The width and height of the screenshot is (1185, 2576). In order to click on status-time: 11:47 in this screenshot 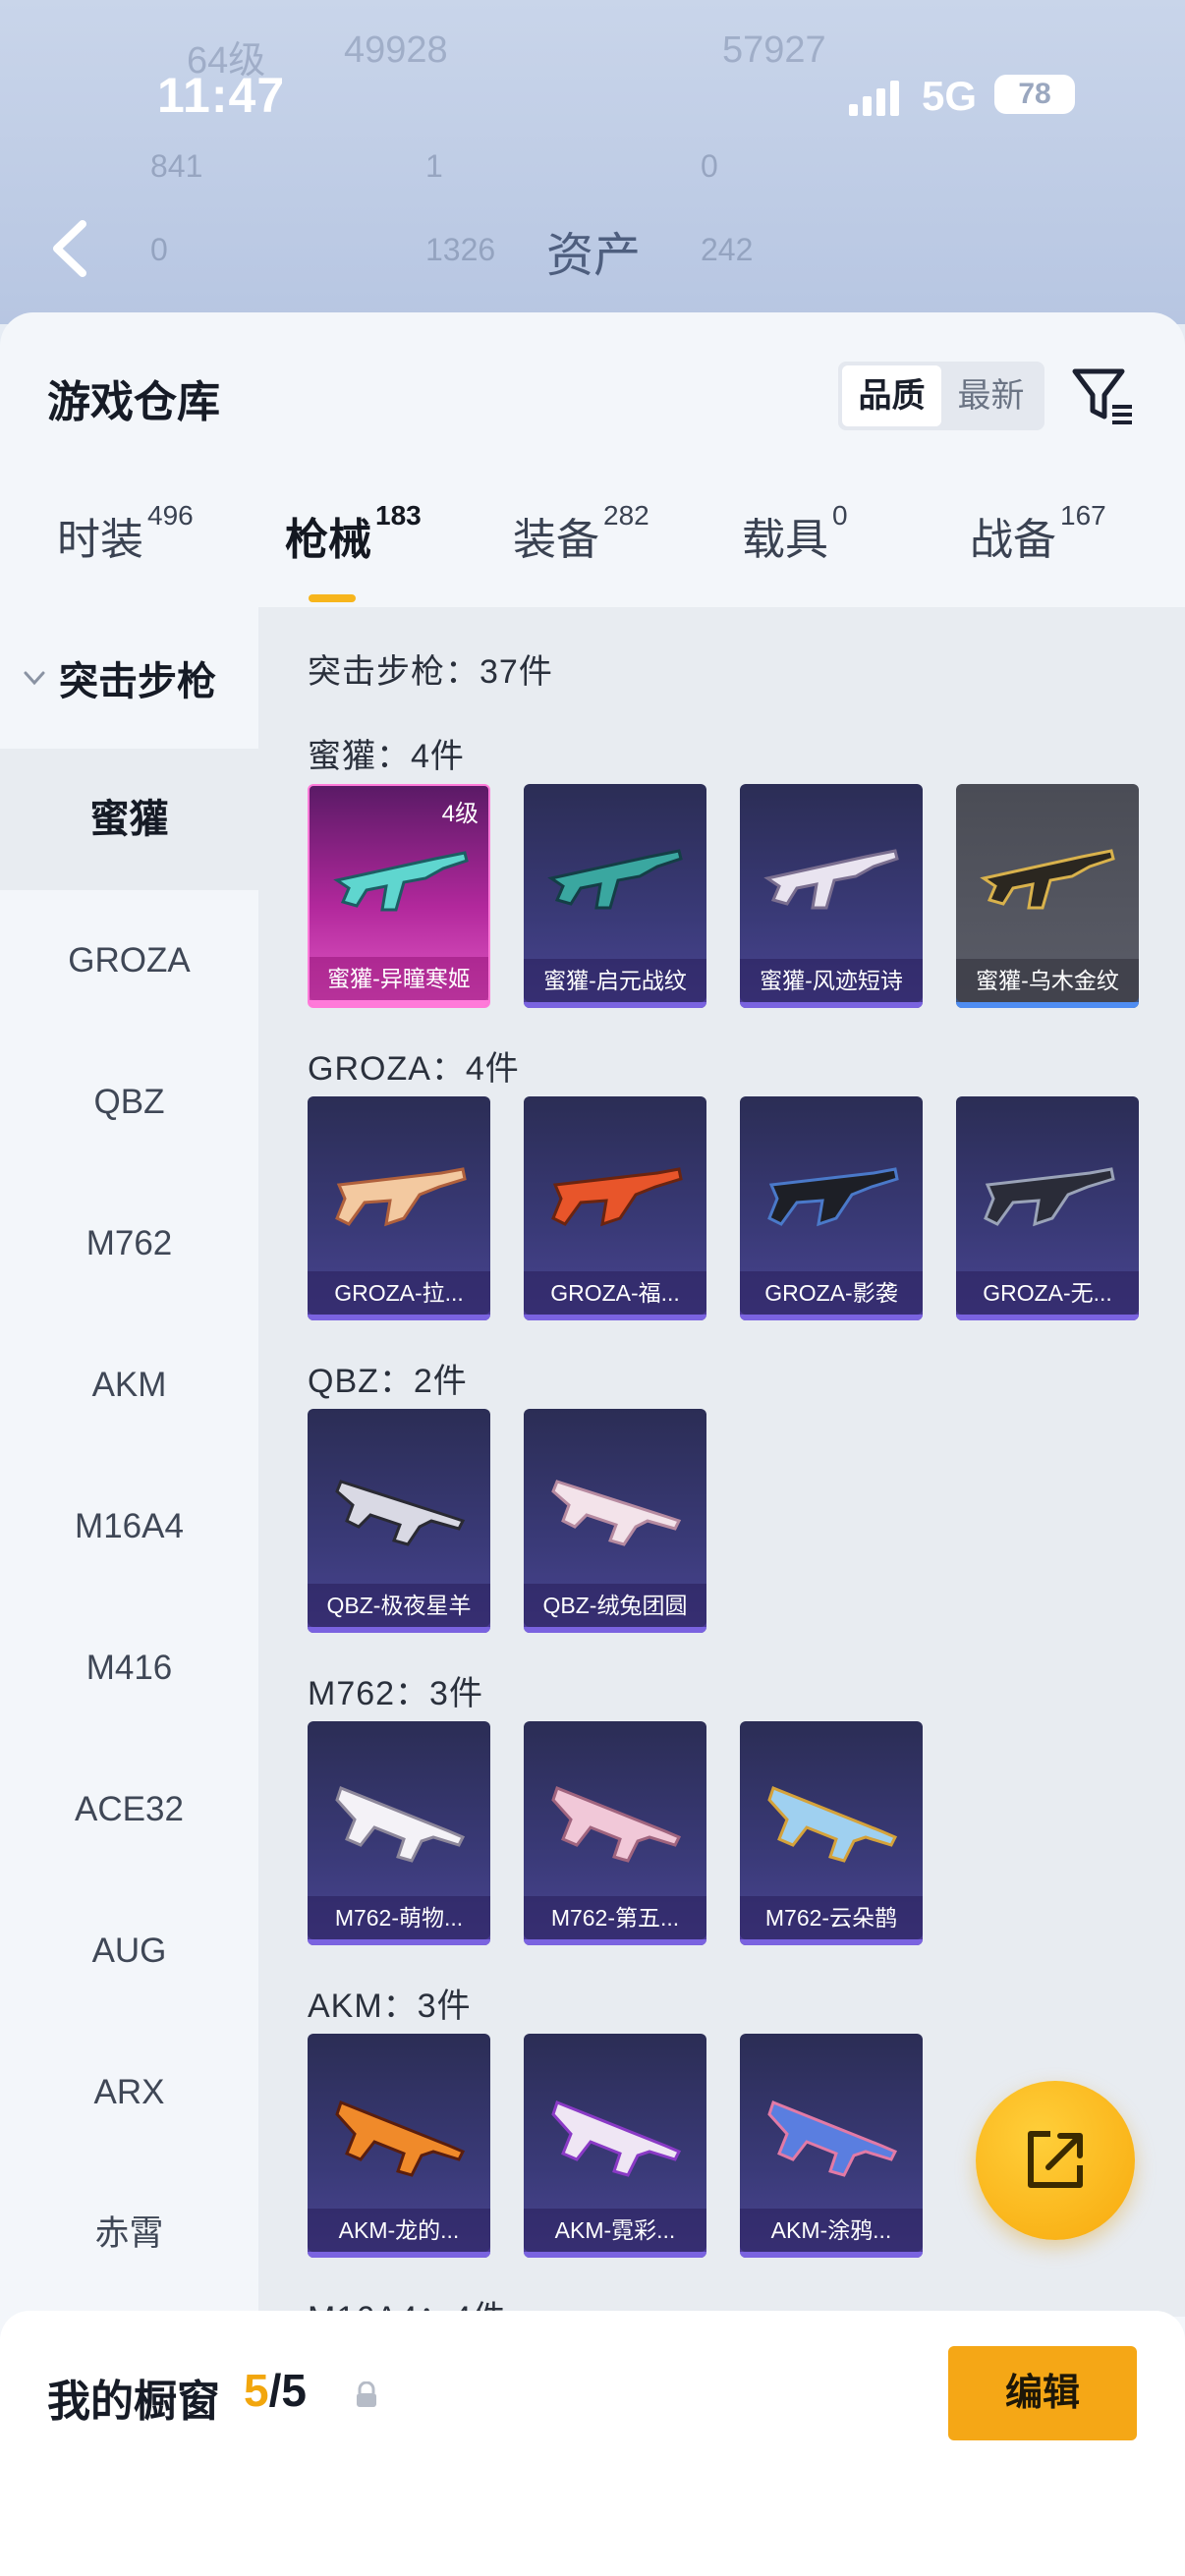, I will do `click(222, 95)`.